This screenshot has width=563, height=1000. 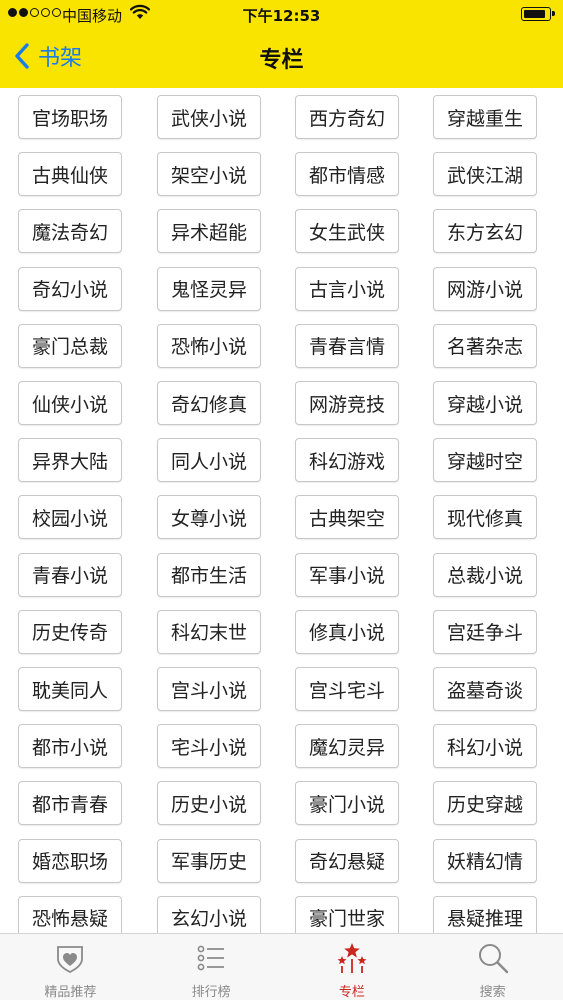 I want to click on category-button: 穿越时空, so click(x=485, y=460).